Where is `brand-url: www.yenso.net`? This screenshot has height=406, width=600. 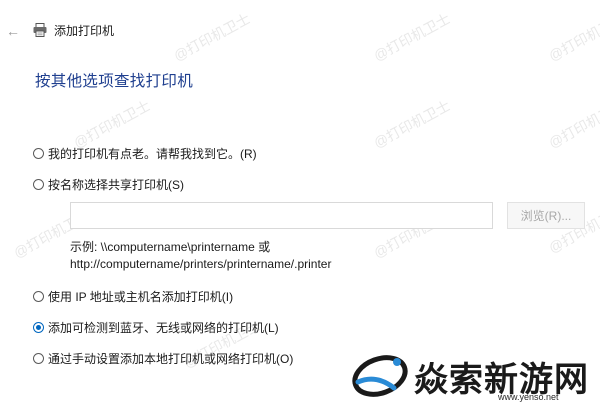 brand-url: www.yenso.net is located at coordinates (528, 397).